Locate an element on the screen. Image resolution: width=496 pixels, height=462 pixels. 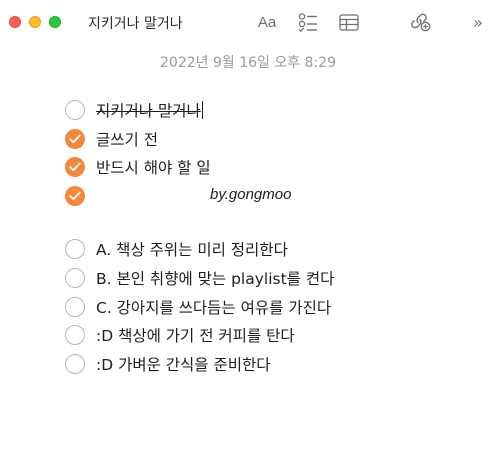
window-title: 지키거나 말거나 is located at coordinates (135, 24).